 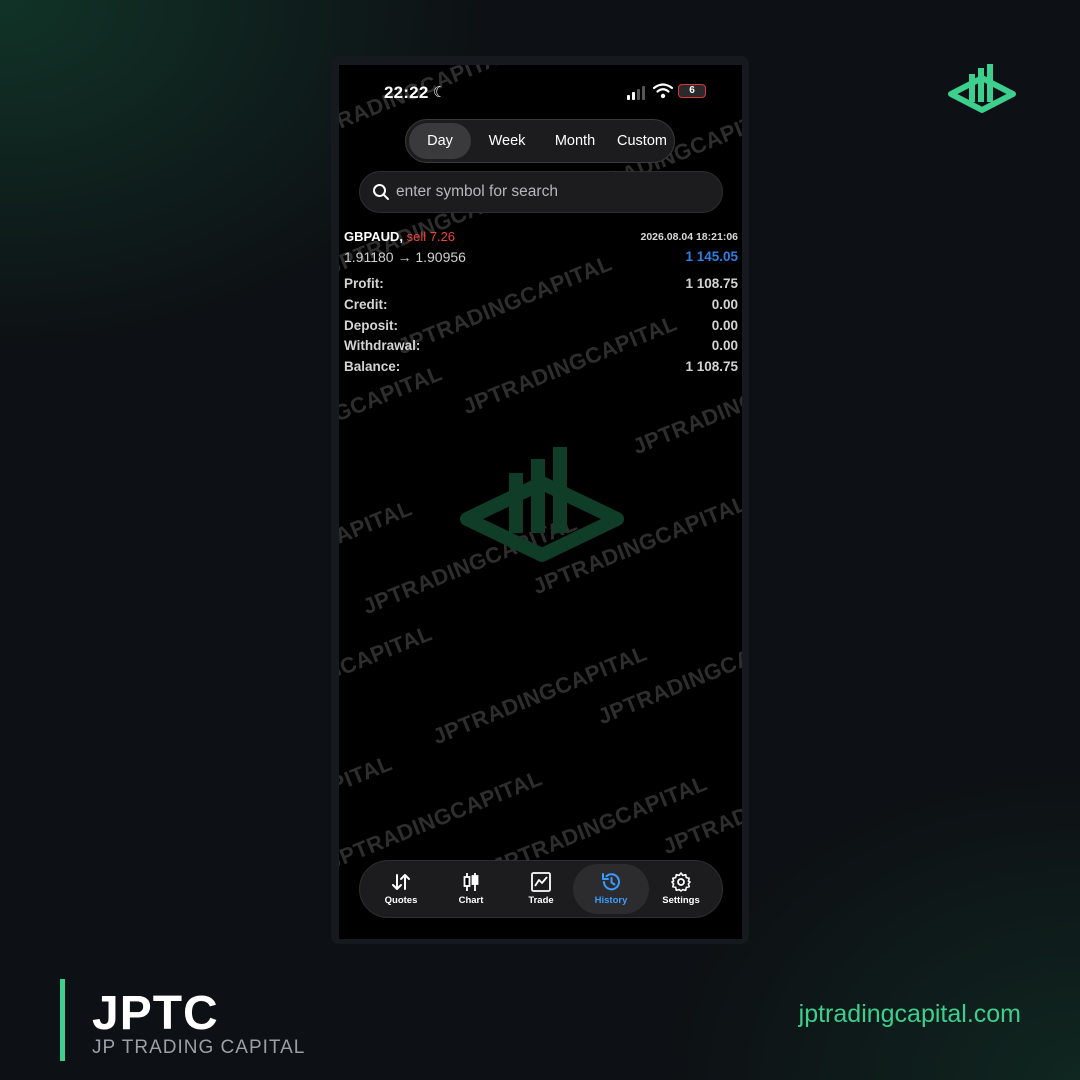 What do you see at coordinates (440, 92) in the screenshot?
I see `moon-icon: ☾` at bounding box center [440, 92].